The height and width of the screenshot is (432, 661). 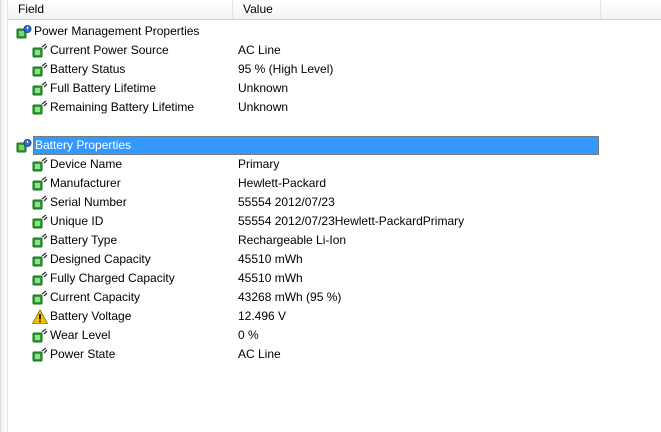 I want to click on list-item: Current Capacity 43268 mWh (95 %), so click(x=334, y=297).